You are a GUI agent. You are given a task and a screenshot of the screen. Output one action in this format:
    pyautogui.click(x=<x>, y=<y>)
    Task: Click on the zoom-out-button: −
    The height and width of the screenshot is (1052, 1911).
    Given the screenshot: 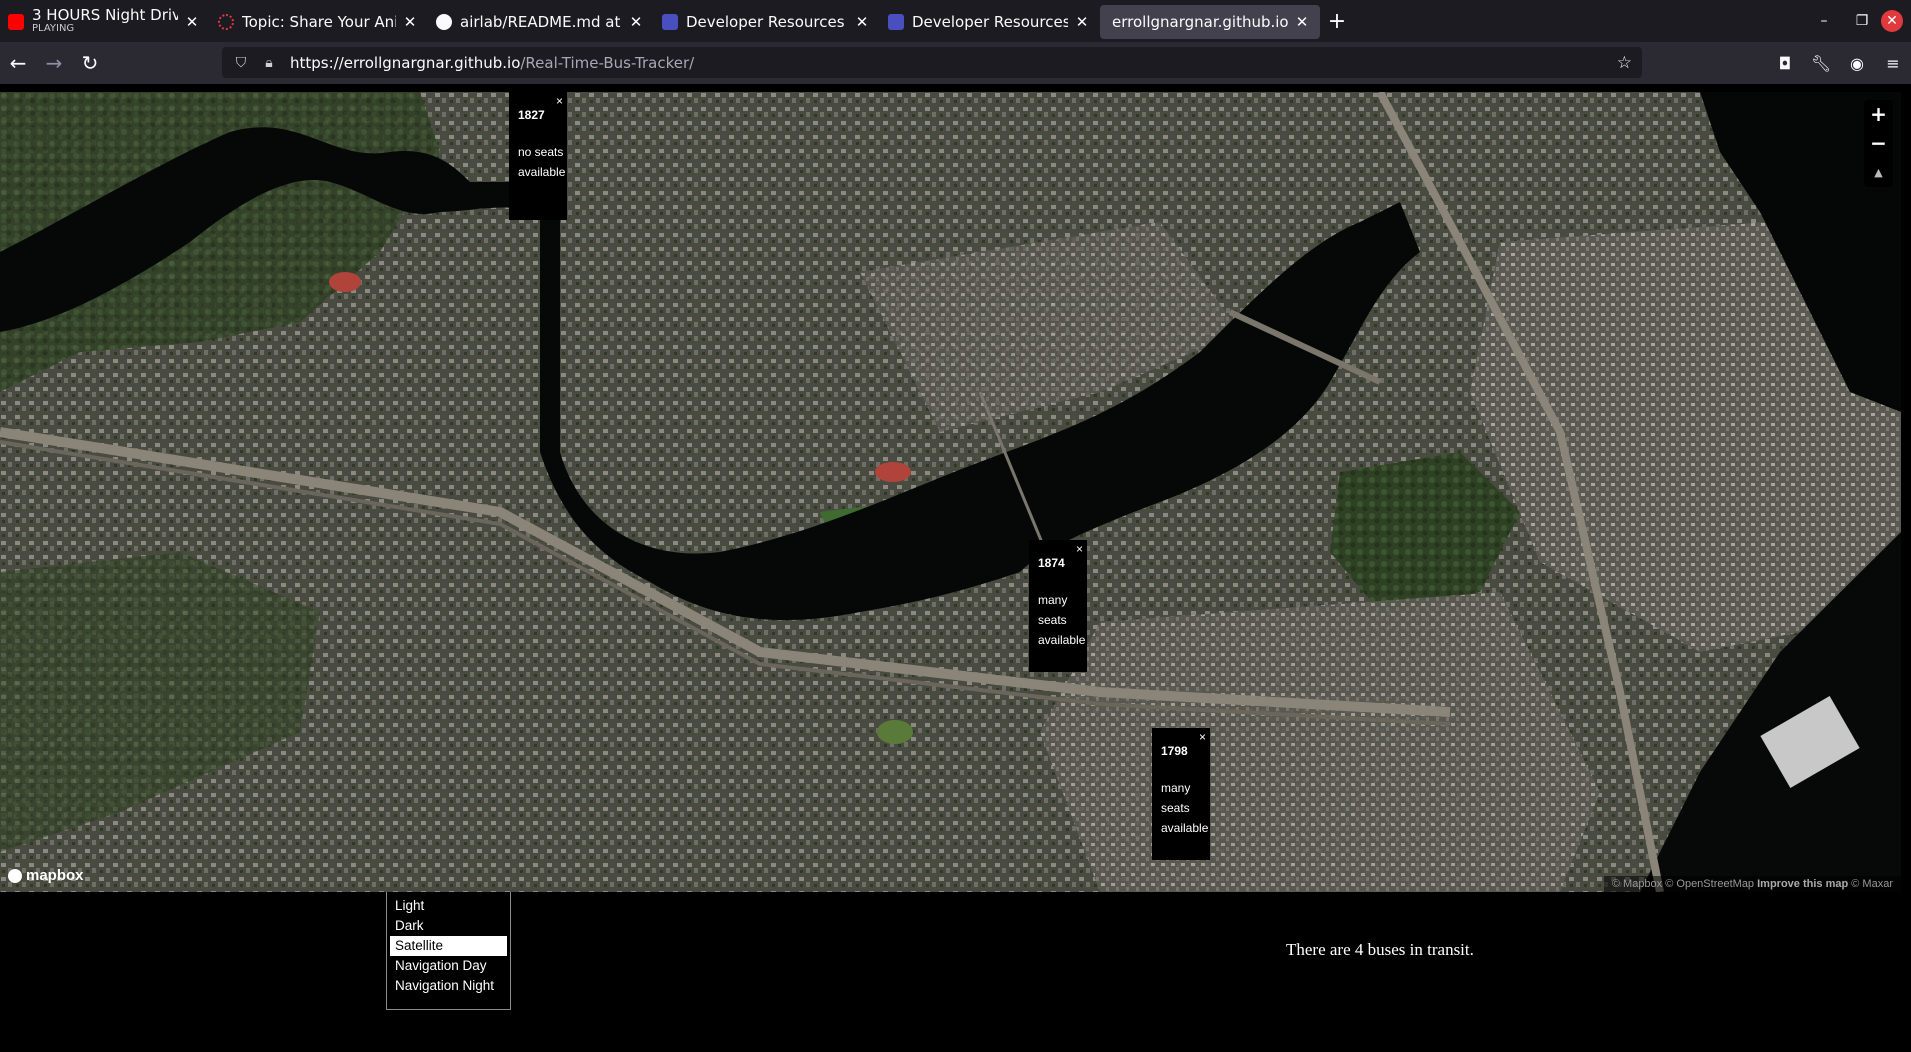 What is the action you would take?
    pyautogui.click(x=1878, y=143)
    